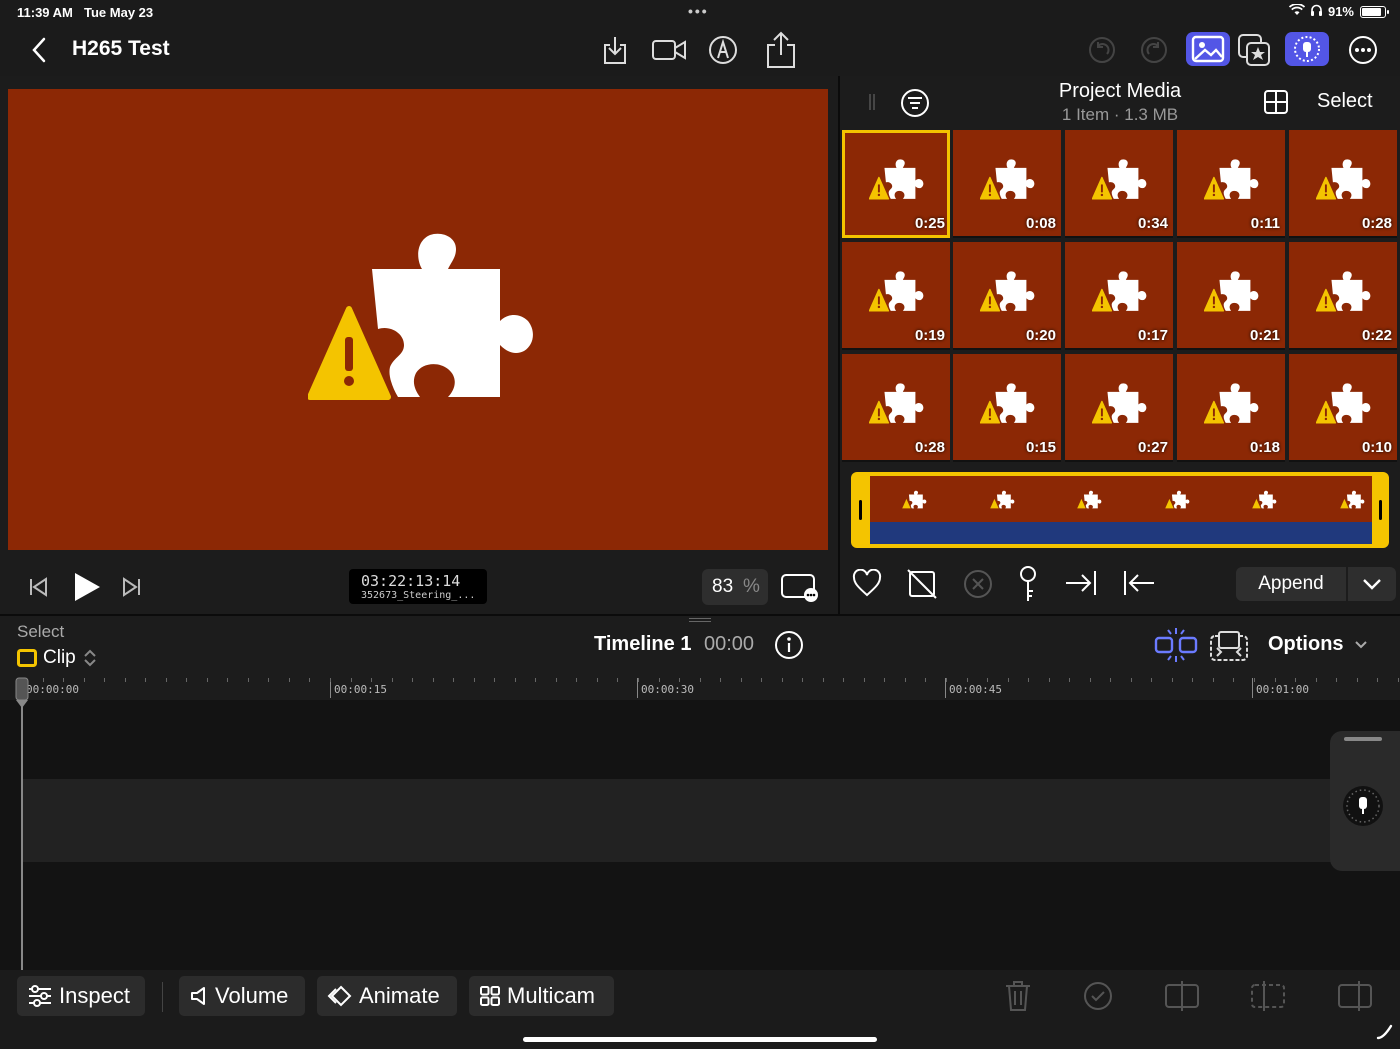  Describe the element at coordinates (1340, 11) in the screenshot. I see `battery-percent: 91%` at that location.